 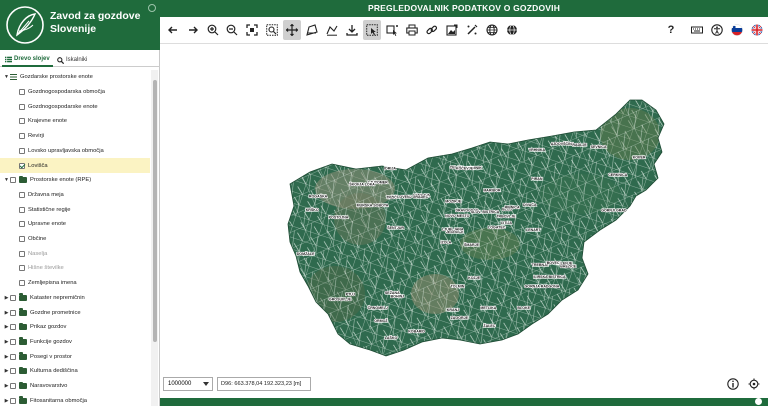 What do you see at coordinates (512, 30) in the screenshot?
I see `globe-grid-button` at bounding box center [512, 30].